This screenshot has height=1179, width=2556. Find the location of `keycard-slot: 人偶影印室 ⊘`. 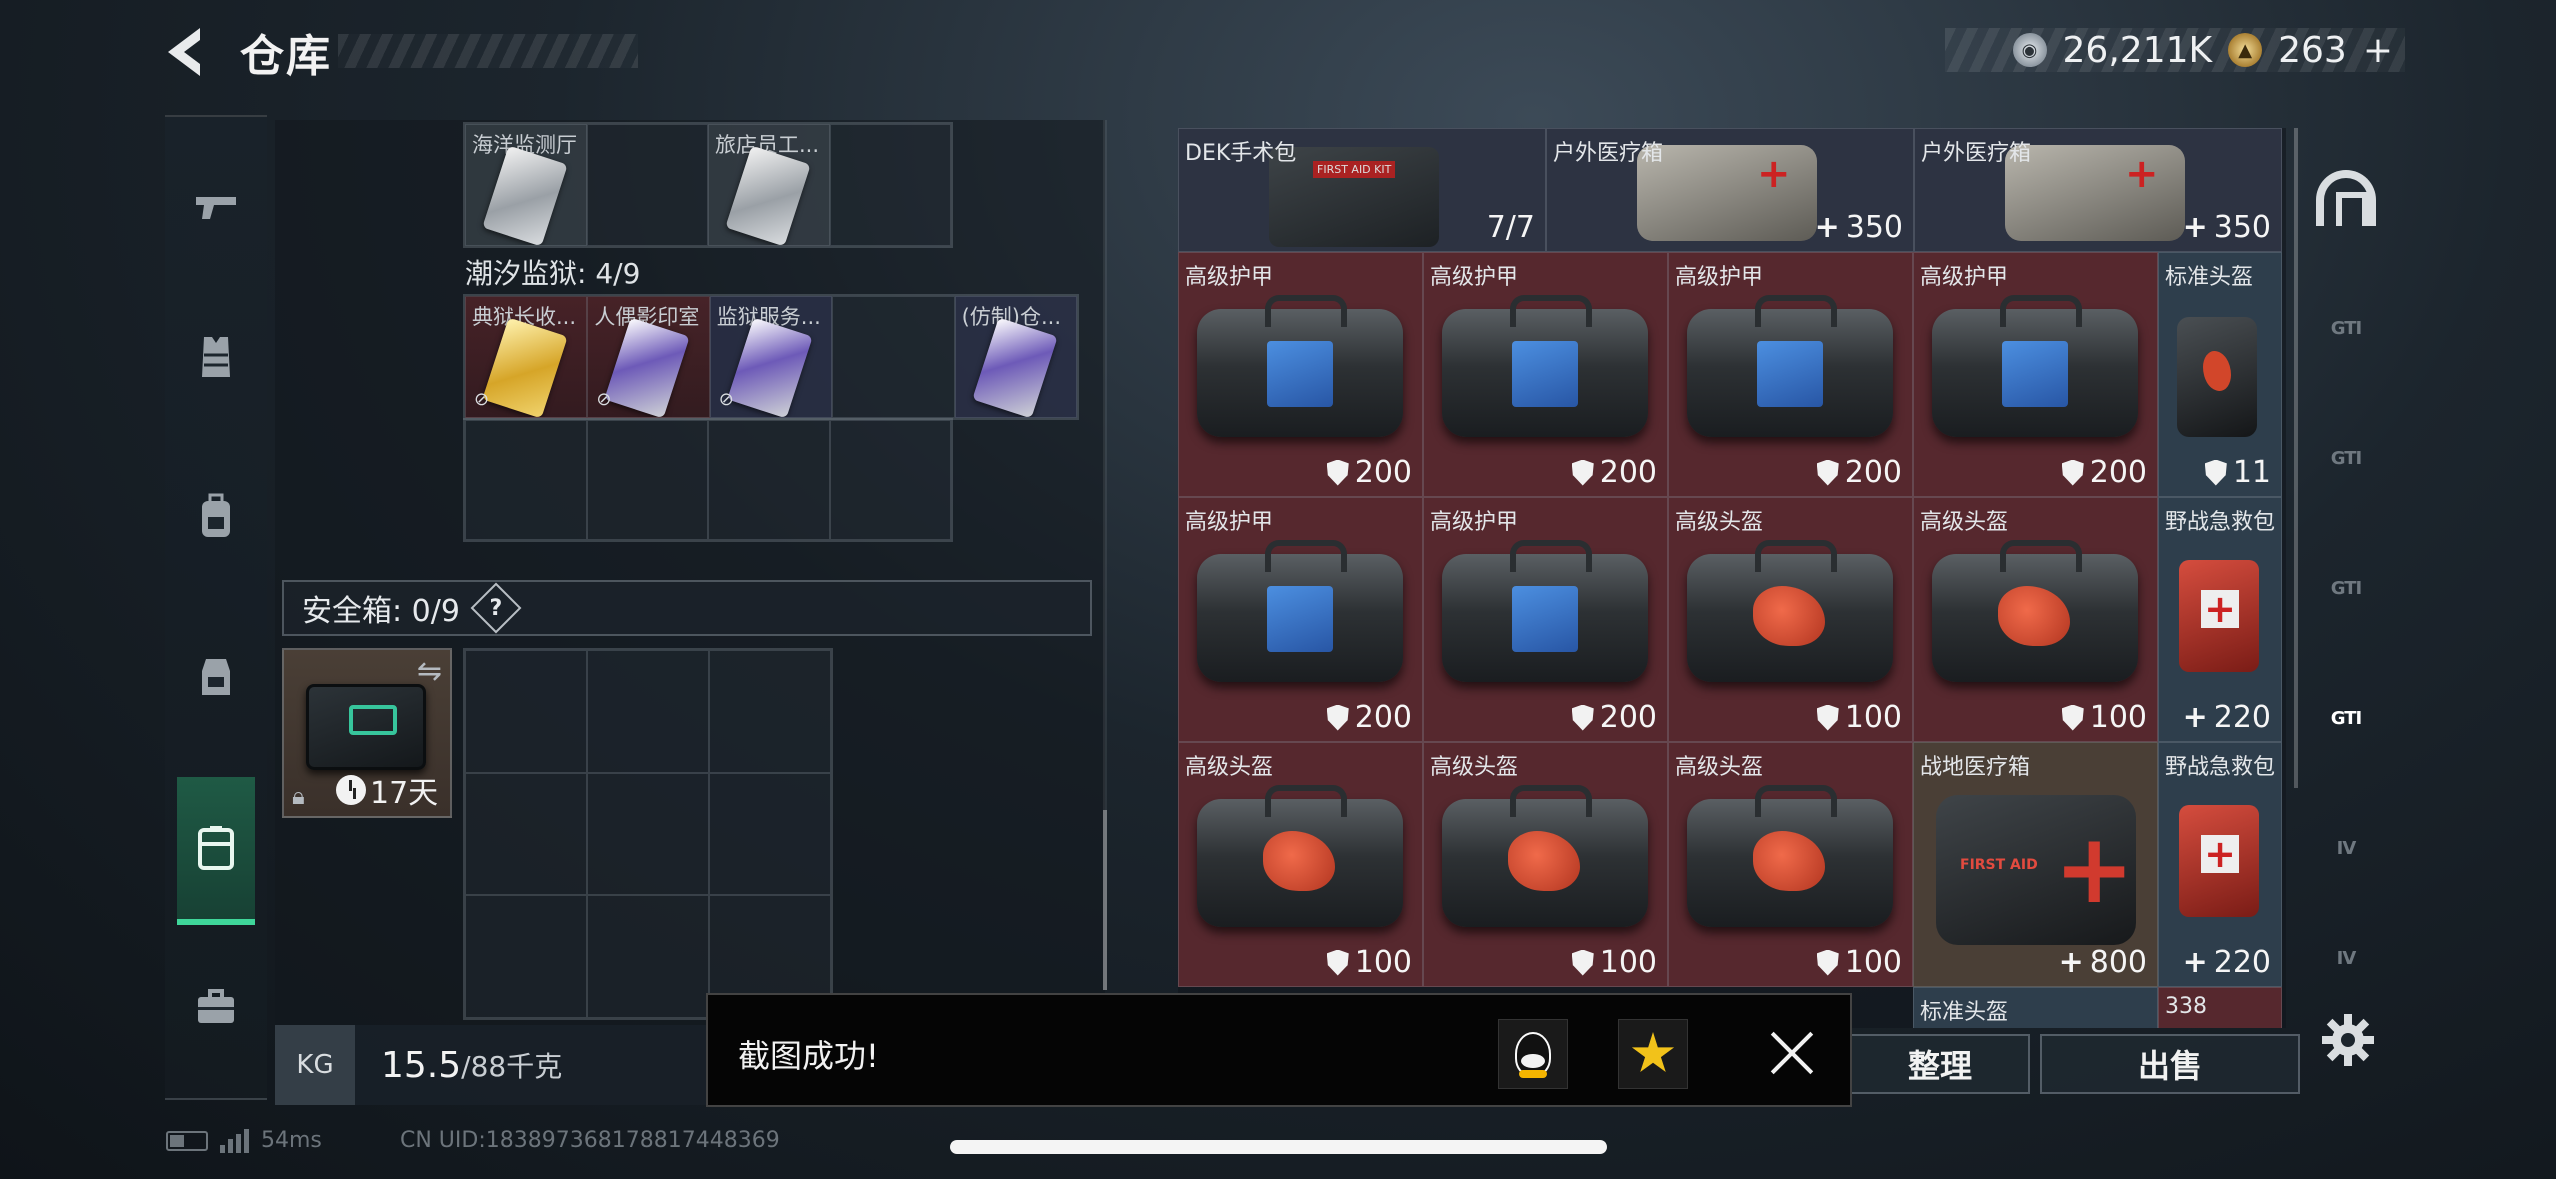

keycard-slot: 人偶影印室 ⊘ is located at coordinates (648, 357).